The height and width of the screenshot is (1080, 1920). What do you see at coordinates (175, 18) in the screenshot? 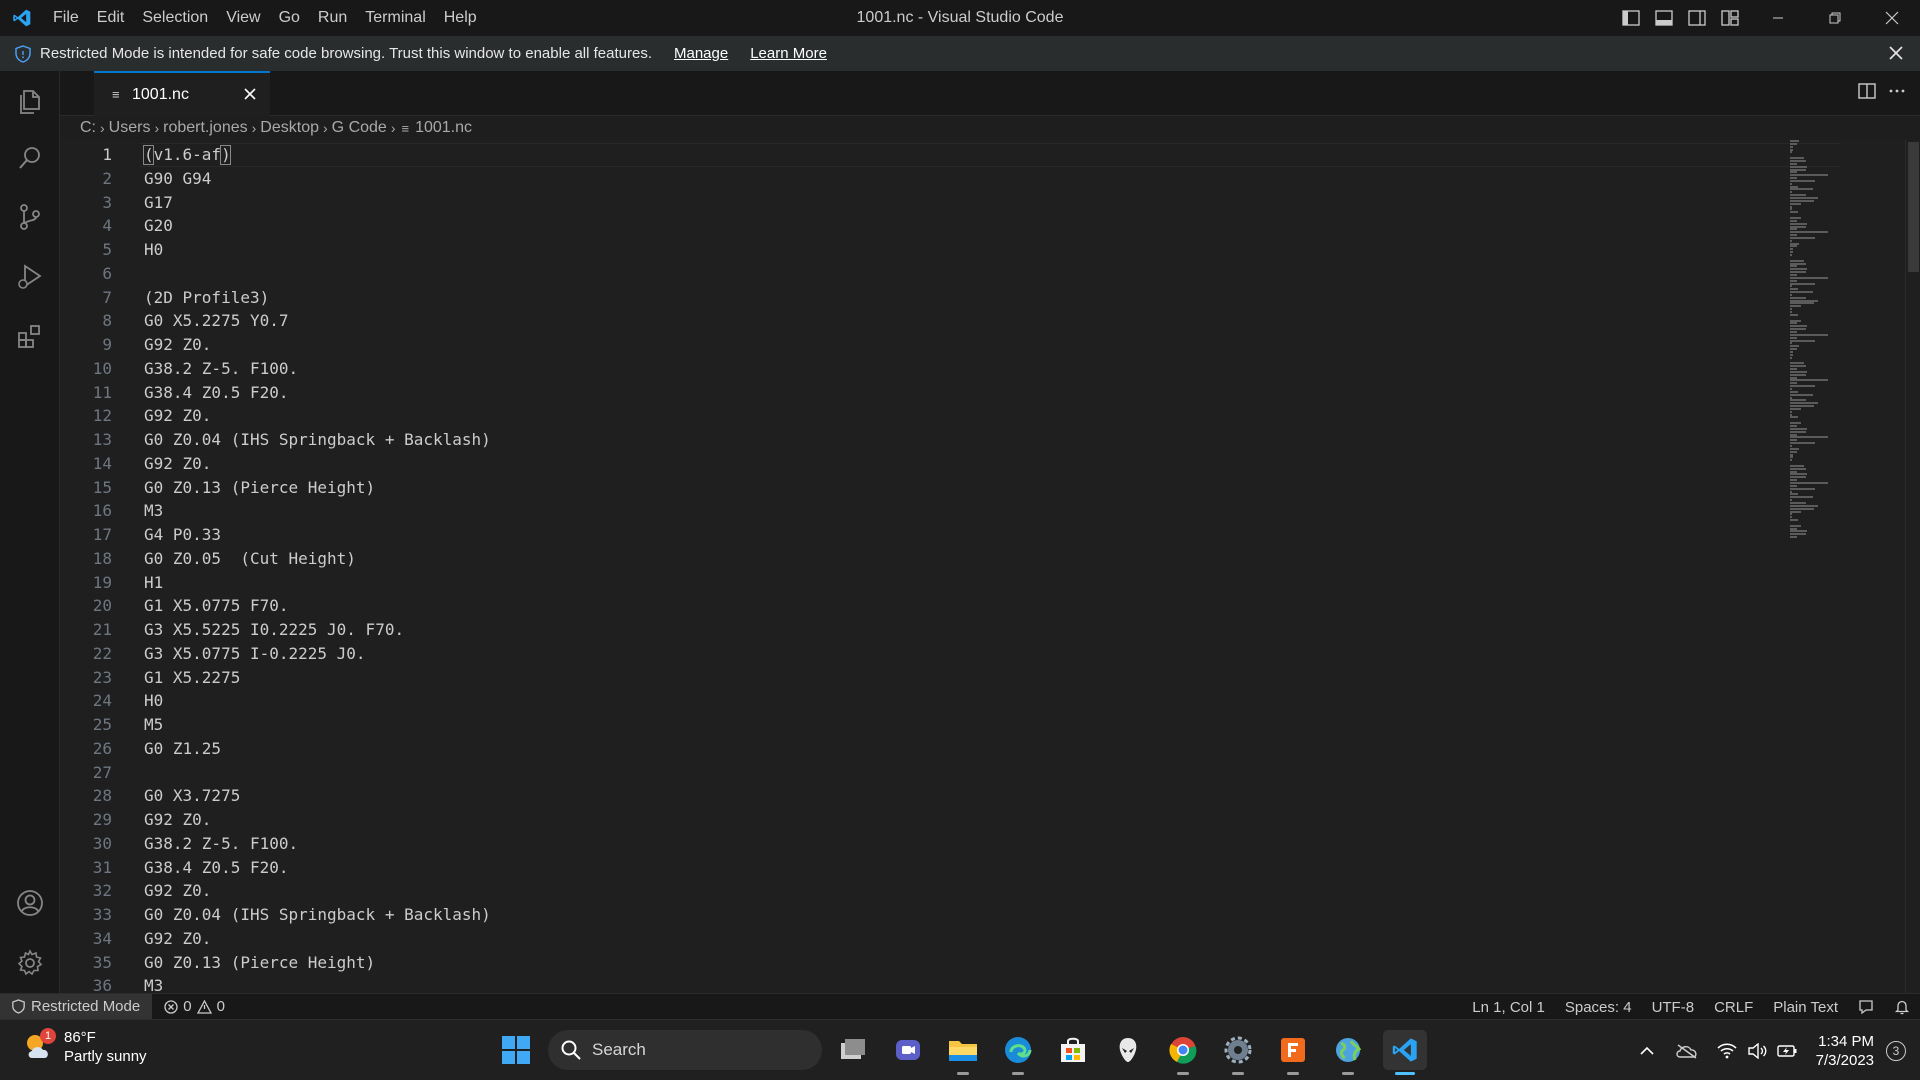
I see `menu-selection: Selection` at bounding box center [175, 18].